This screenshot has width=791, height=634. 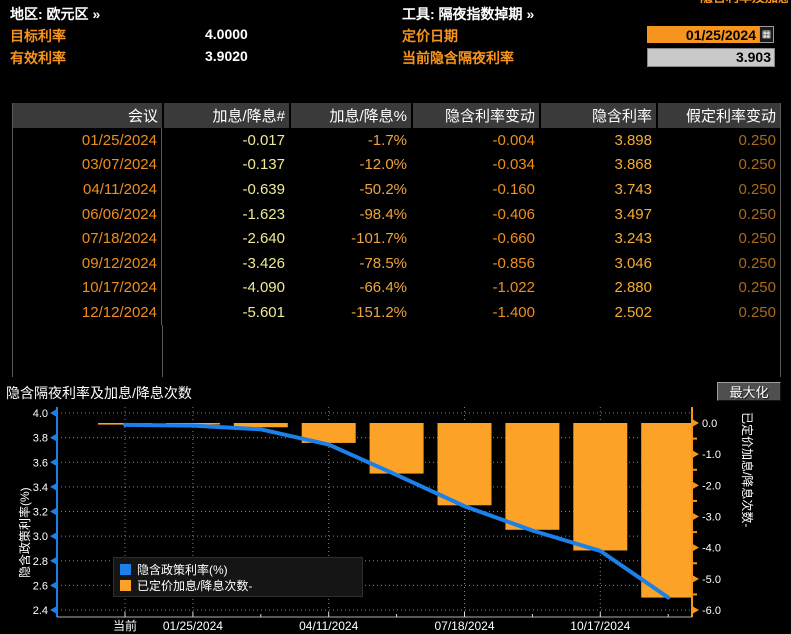 I want to click on table-cell: -0.160, so click(x=513, y=189).